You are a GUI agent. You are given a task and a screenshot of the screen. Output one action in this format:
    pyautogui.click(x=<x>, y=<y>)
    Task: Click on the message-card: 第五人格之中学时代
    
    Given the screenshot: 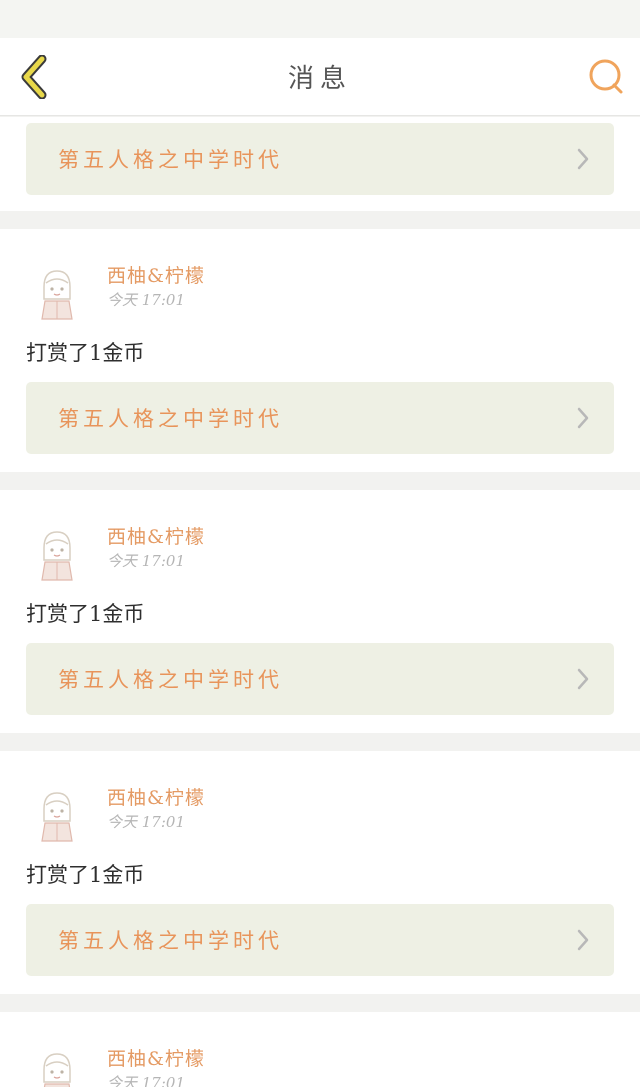 What is the action you would take?
    pyautogui.click(x=320, y=164)
    